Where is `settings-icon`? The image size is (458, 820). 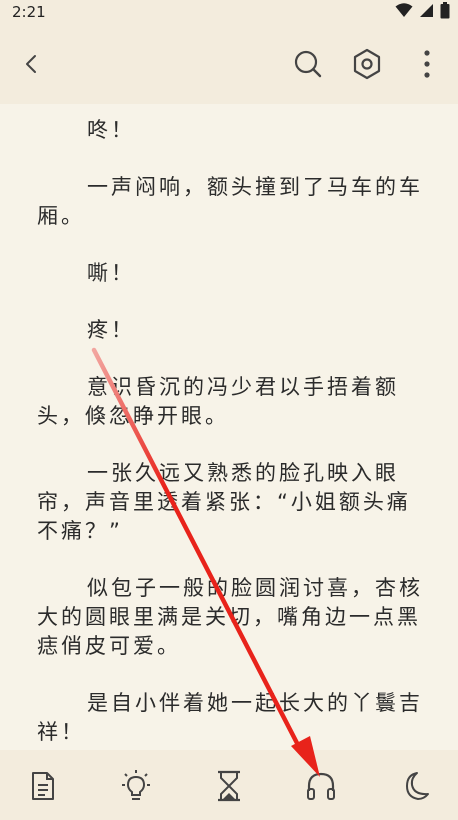 settings-icon is located at coordinates (367, 64).